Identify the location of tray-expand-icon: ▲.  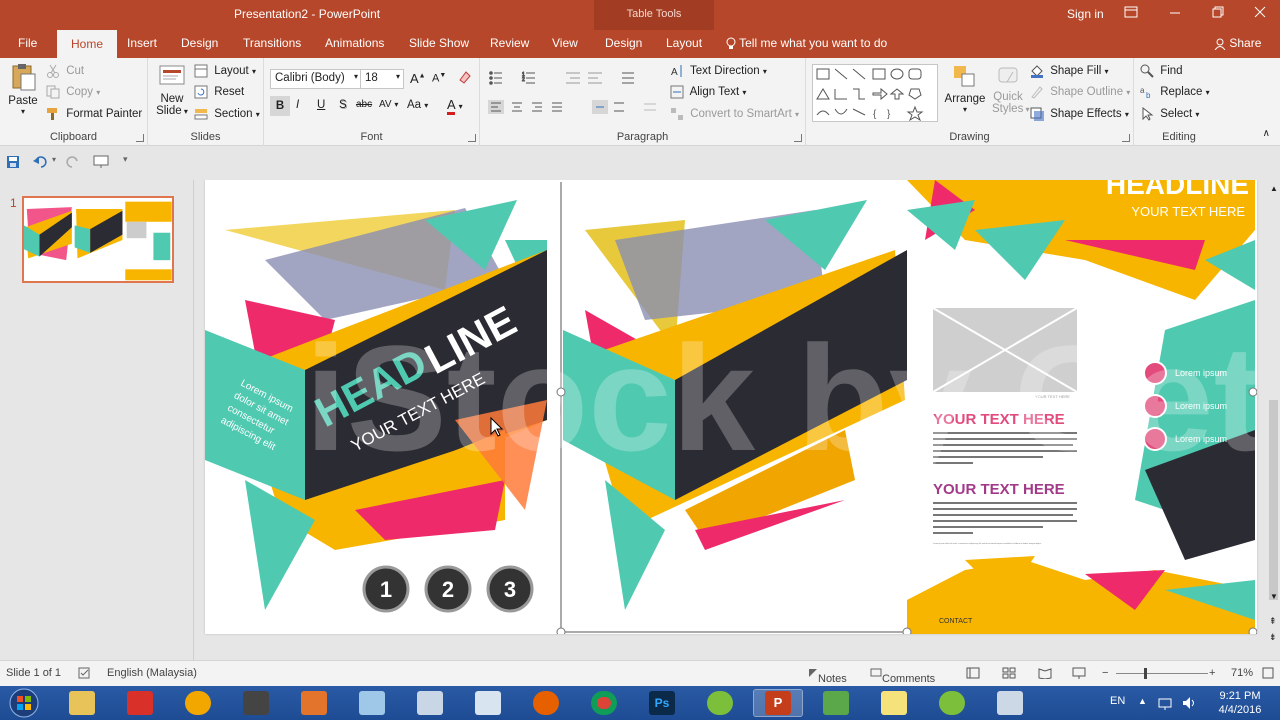
(1142, 701).